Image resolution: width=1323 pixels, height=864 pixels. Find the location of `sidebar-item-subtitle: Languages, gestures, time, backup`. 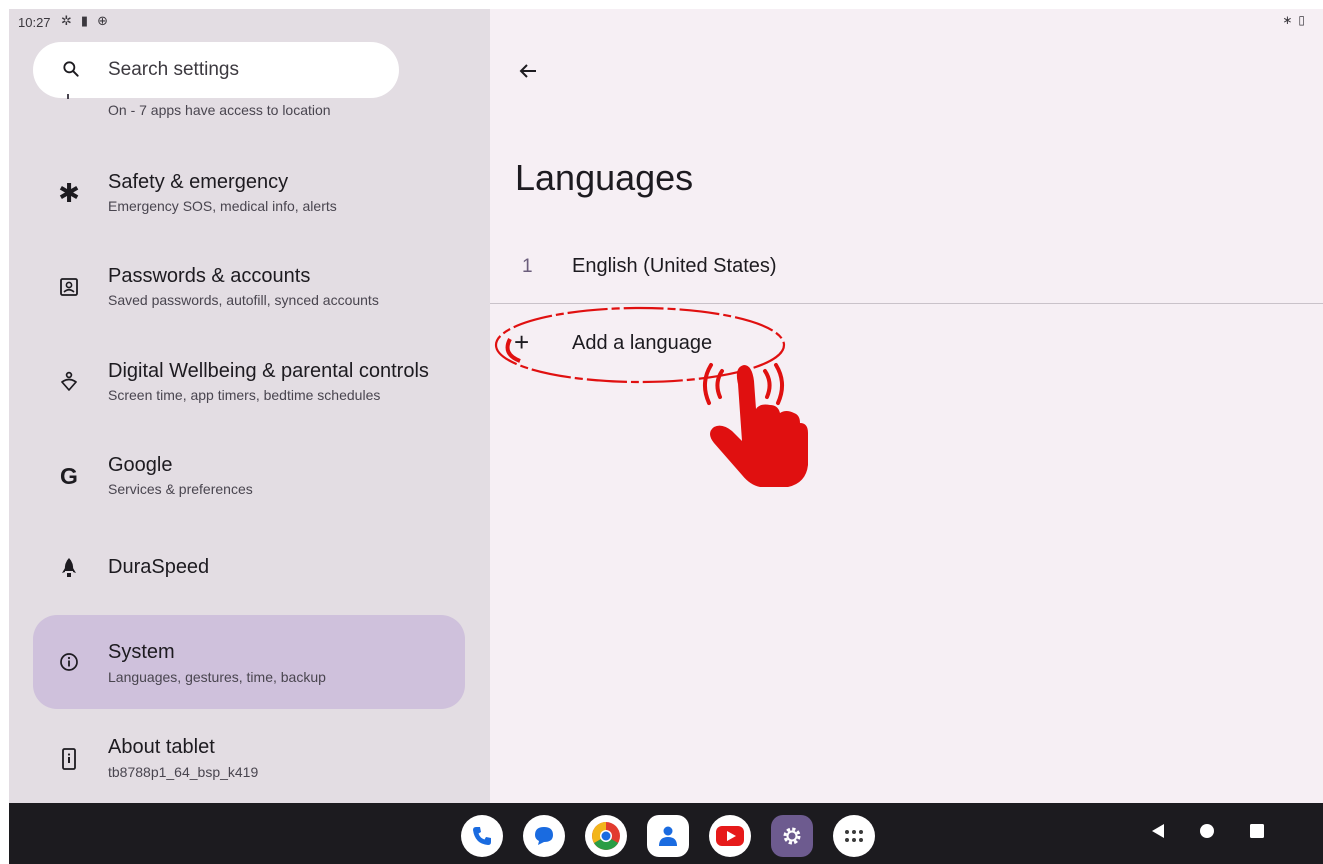

sidebar-item-subtitle: Languages, gestures, time, backup is located at coordinates (217, 677).